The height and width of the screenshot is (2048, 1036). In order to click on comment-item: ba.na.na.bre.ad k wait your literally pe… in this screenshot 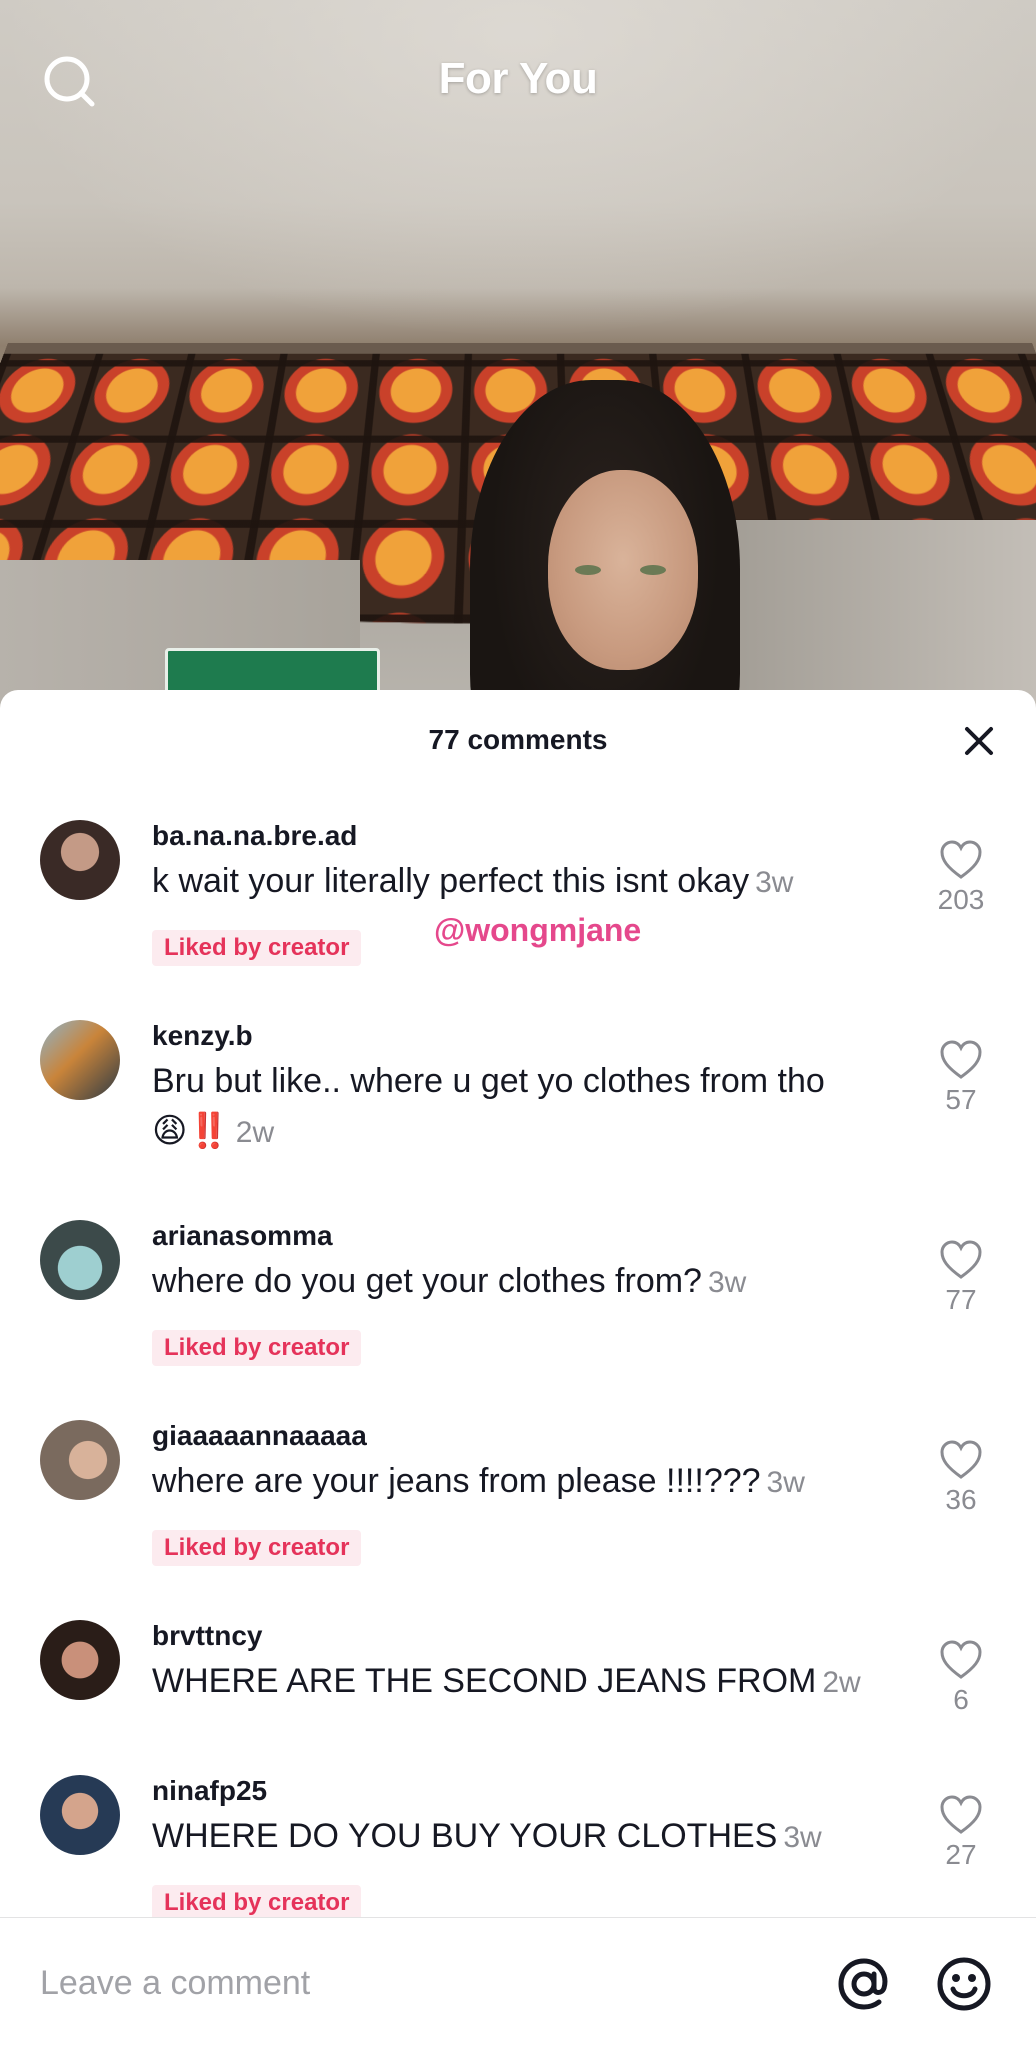, I will do `click(518, 905)`.